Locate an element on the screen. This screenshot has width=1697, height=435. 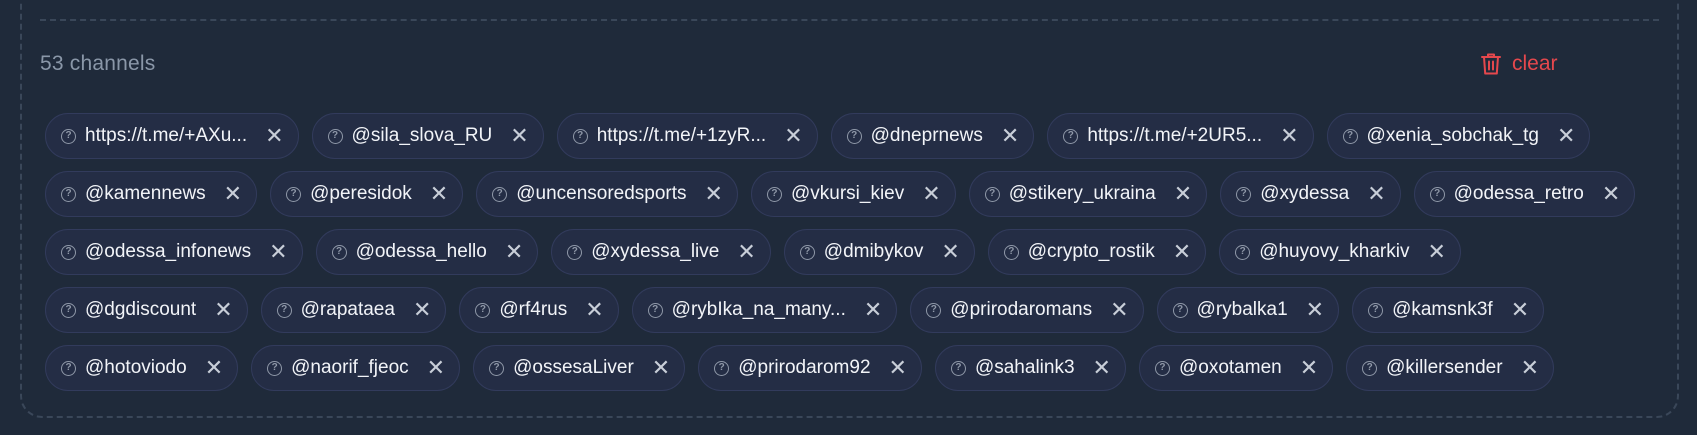
channel-chip: ? https://t.me/+AXu... ✕ is located at coordinates (172, 136).